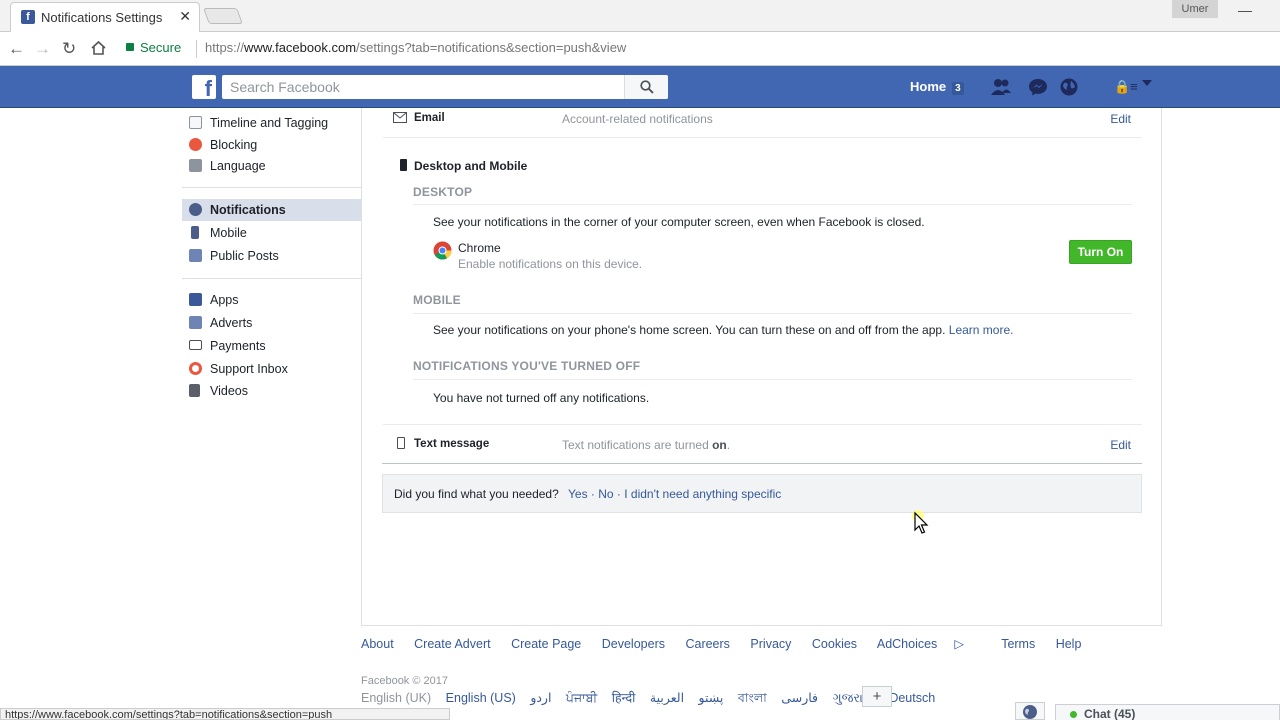 The image size is (1280, 720). What do you see at coordinates (667, 698) in the screenshot?
I see `language-link: العربية` at bounding box center [667, 698].